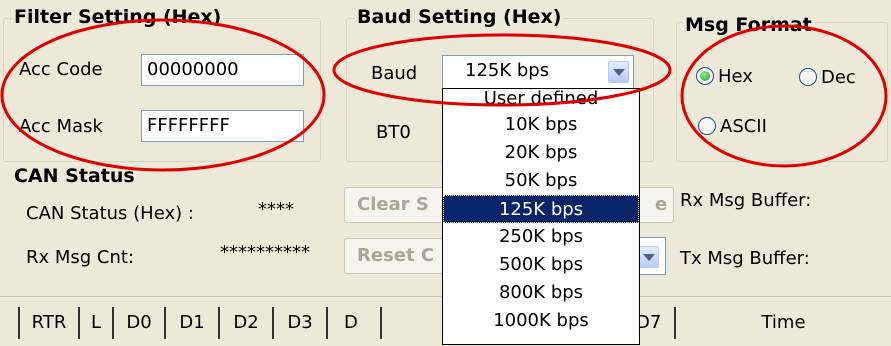  Describe the element at coordinates (541, 153) in the screenshot. I see `baud-option: 20K bps` at that location.